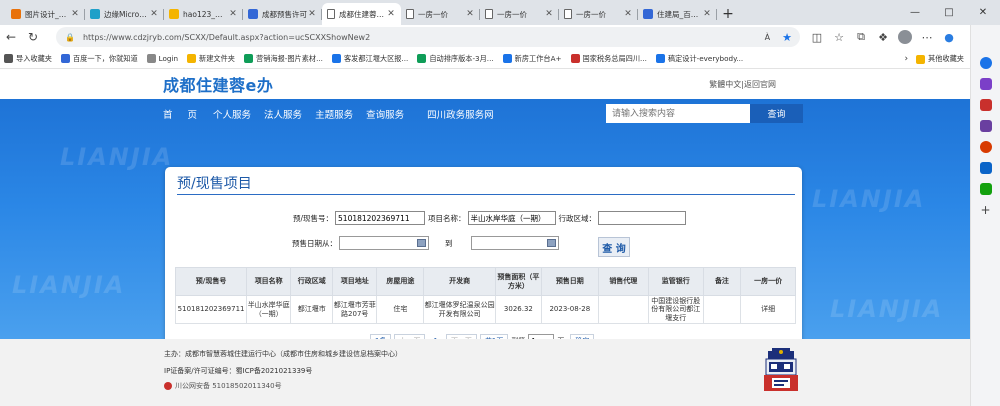 The width and height of the screenshot is (1000, 406). I want to click on browser-tab-title: 成都预售许可, so click(284, 14).